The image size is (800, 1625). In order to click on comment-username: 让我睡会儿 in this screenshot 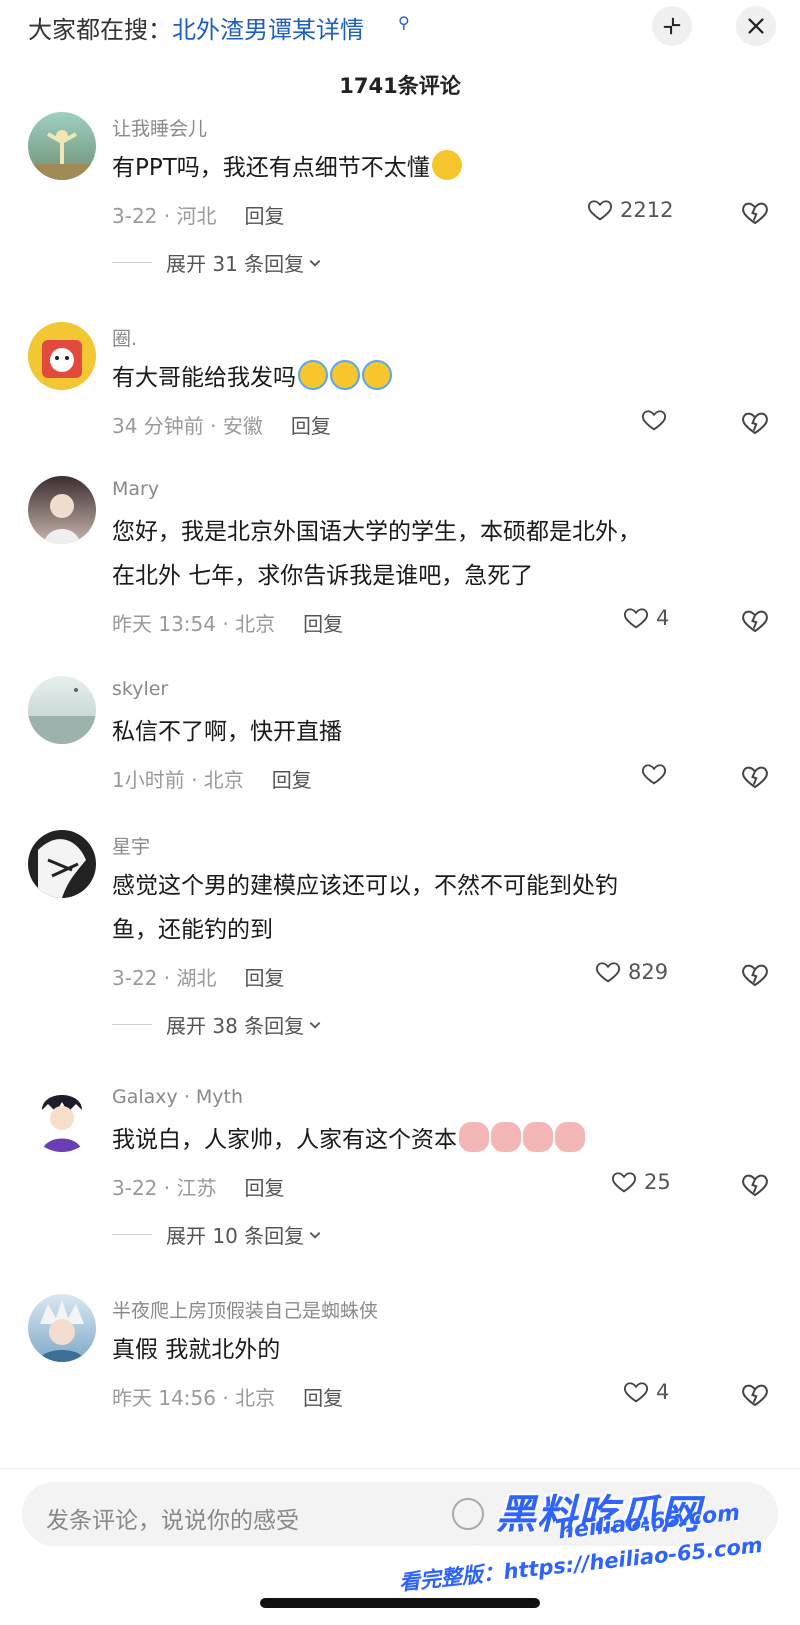, I will do `click(159, 127)`.